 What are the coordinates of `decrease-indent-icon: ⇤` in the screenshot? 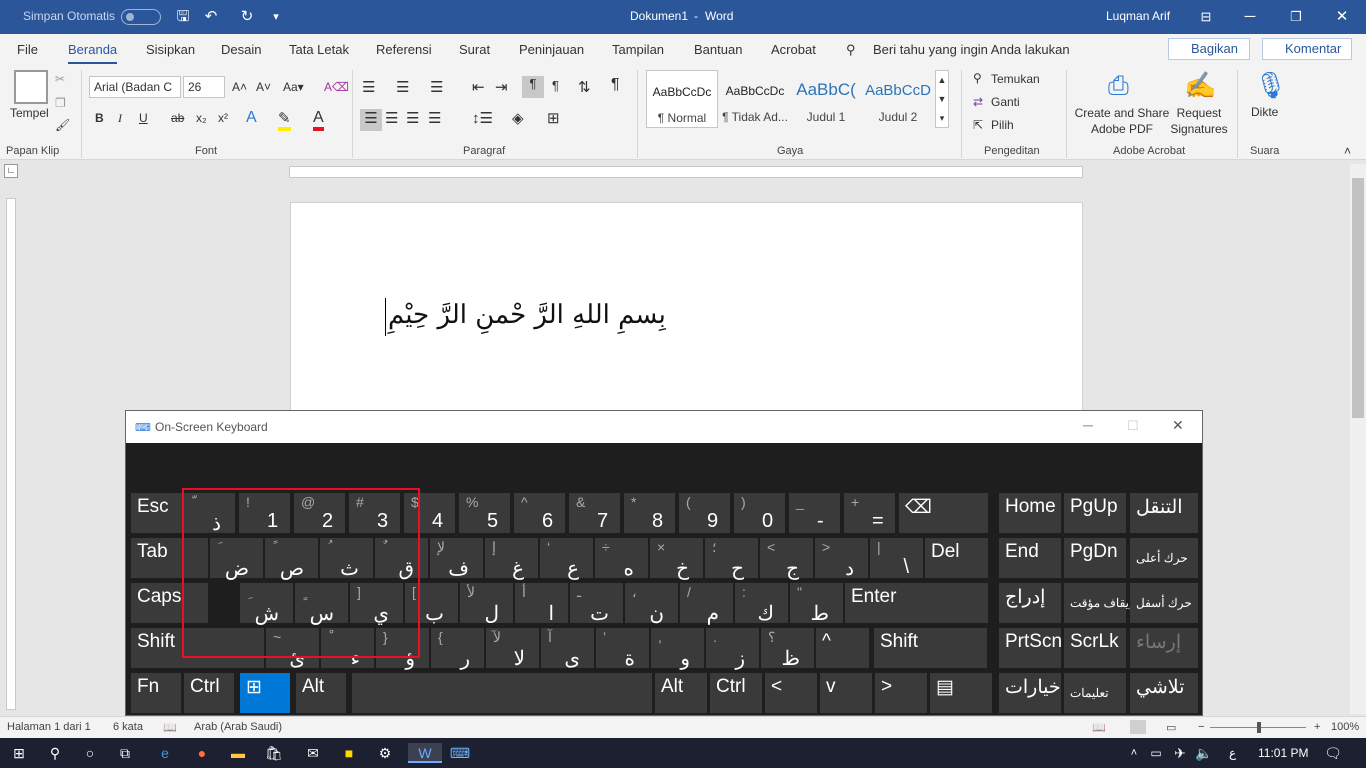 It's located at (478, 87).